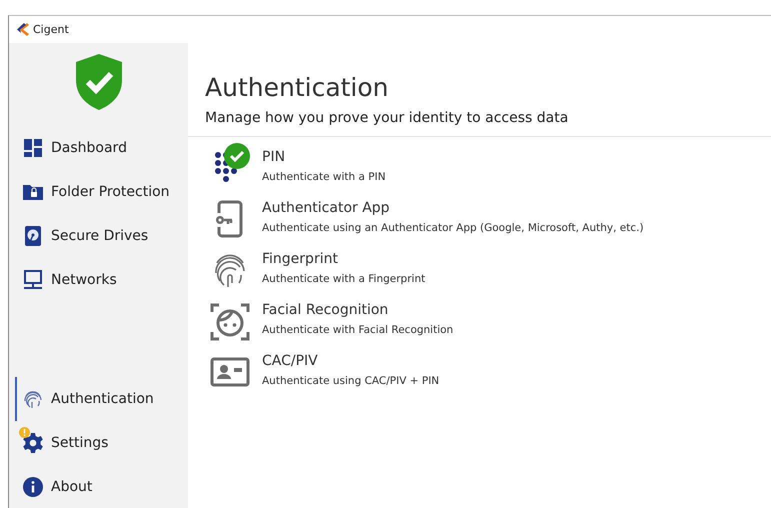 The height and width of the screenshot is (508, 771). What do you see at coordinates (98, 443) in the screenshot?
I see `sidebar-item: Settings` at bounding box center [98, 443].